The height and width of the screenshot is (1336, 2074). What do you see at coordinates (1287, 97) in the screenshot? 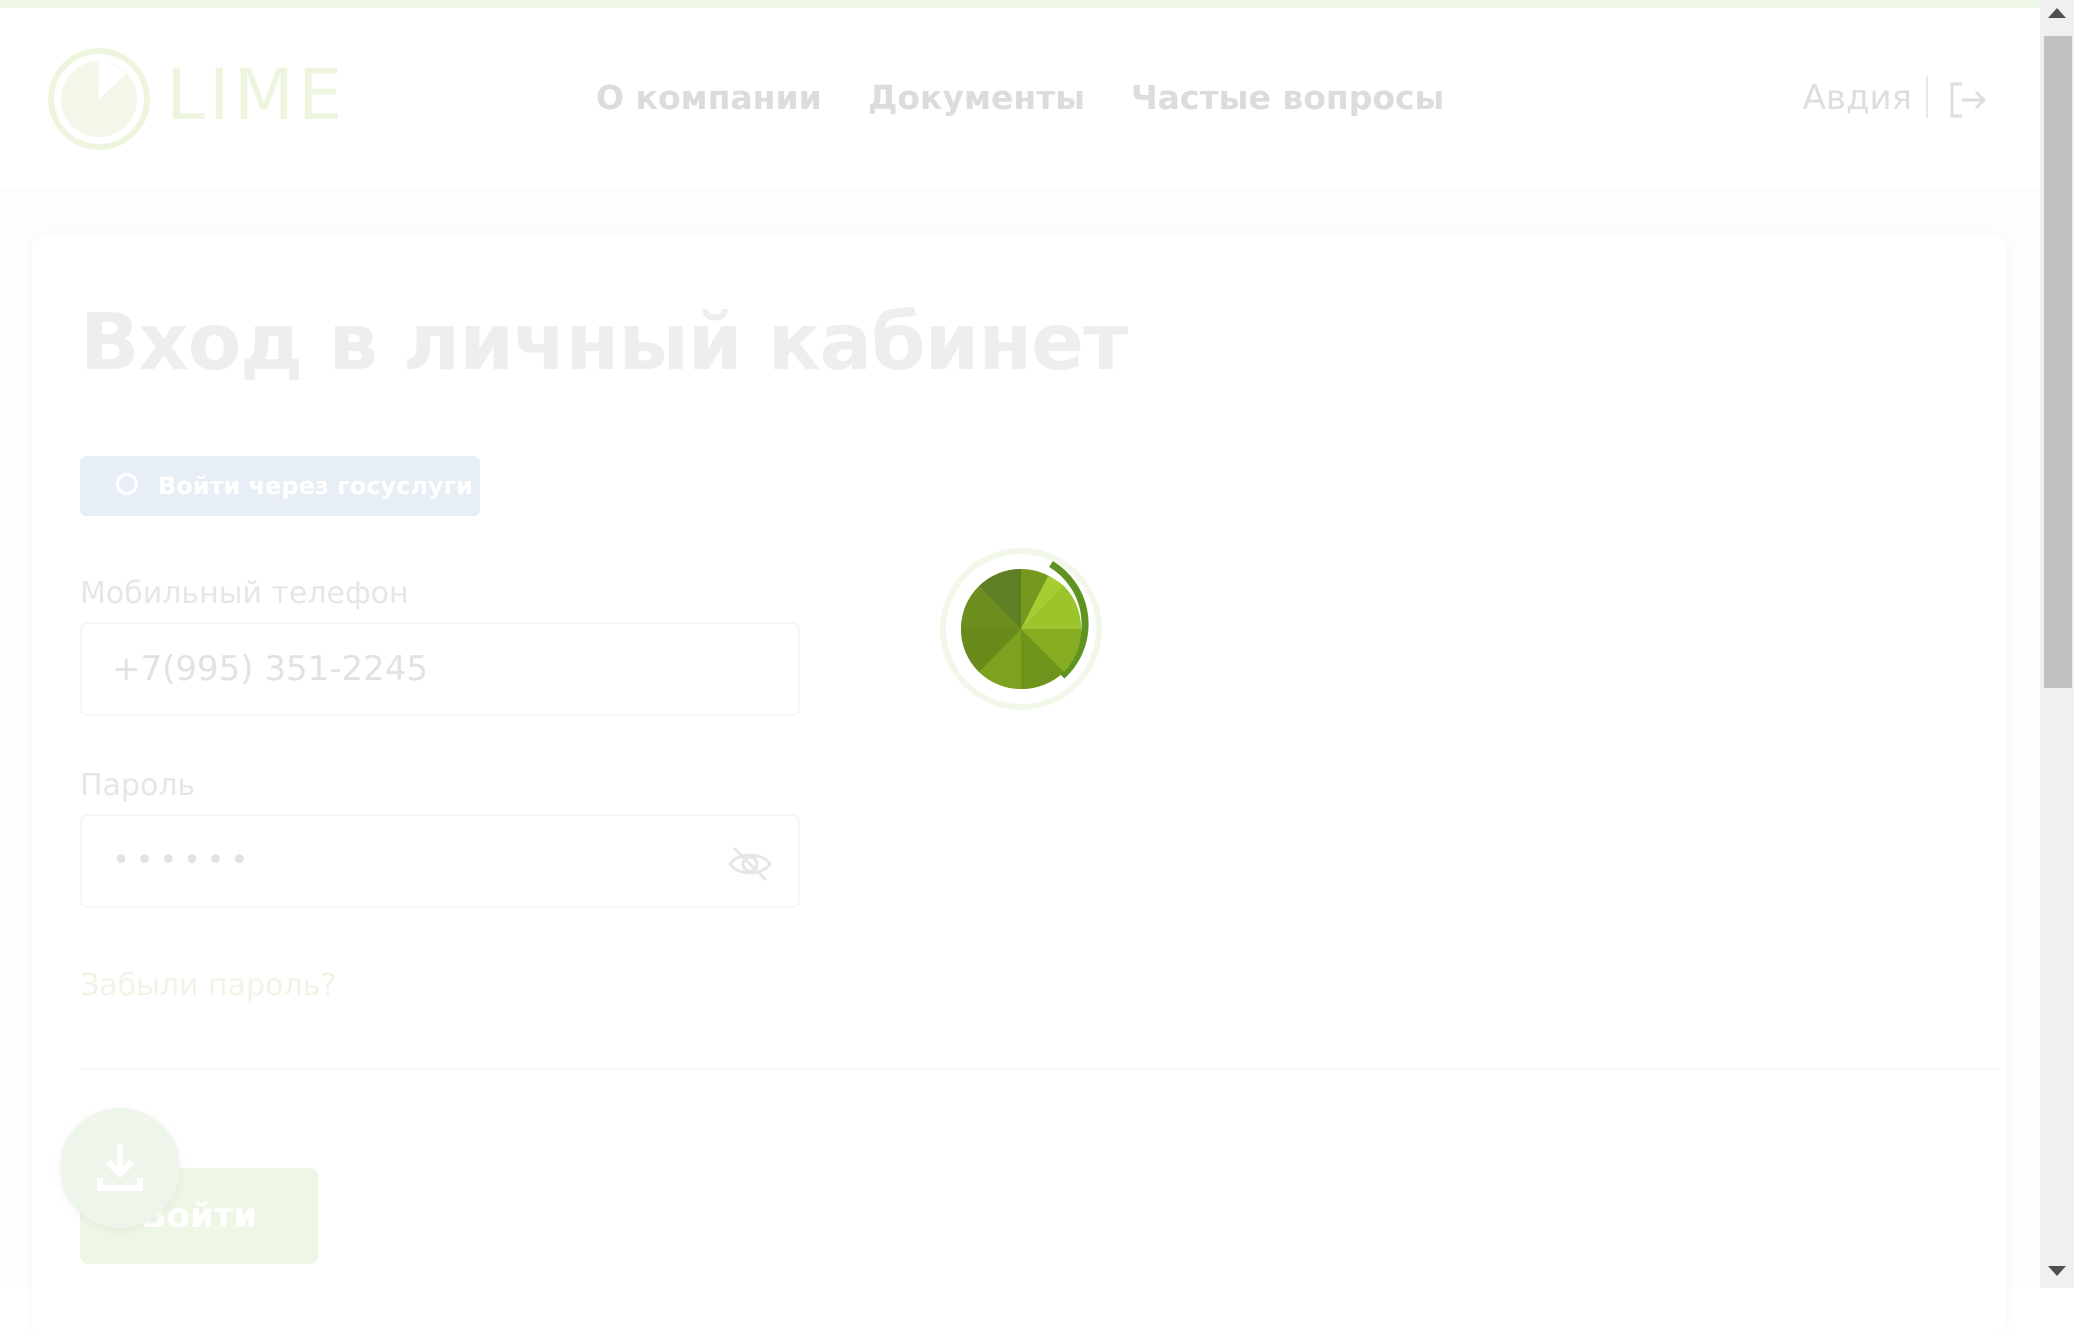
I see `nav-faq: Частые вопросы` at bounding box center [1287, 97].